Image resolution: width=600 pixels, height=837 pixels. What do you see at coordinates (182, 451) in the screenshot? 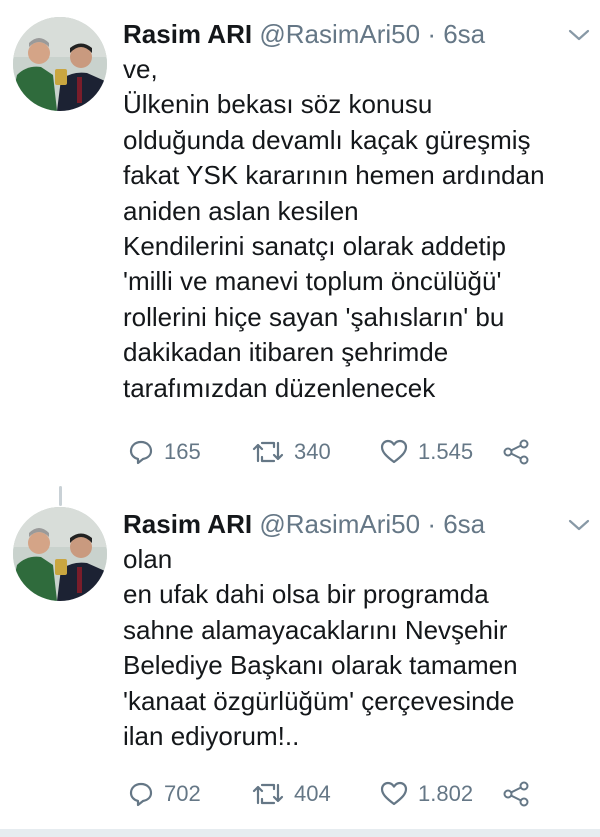
I see `reply-count: 165` at bounding box center [182, 451].